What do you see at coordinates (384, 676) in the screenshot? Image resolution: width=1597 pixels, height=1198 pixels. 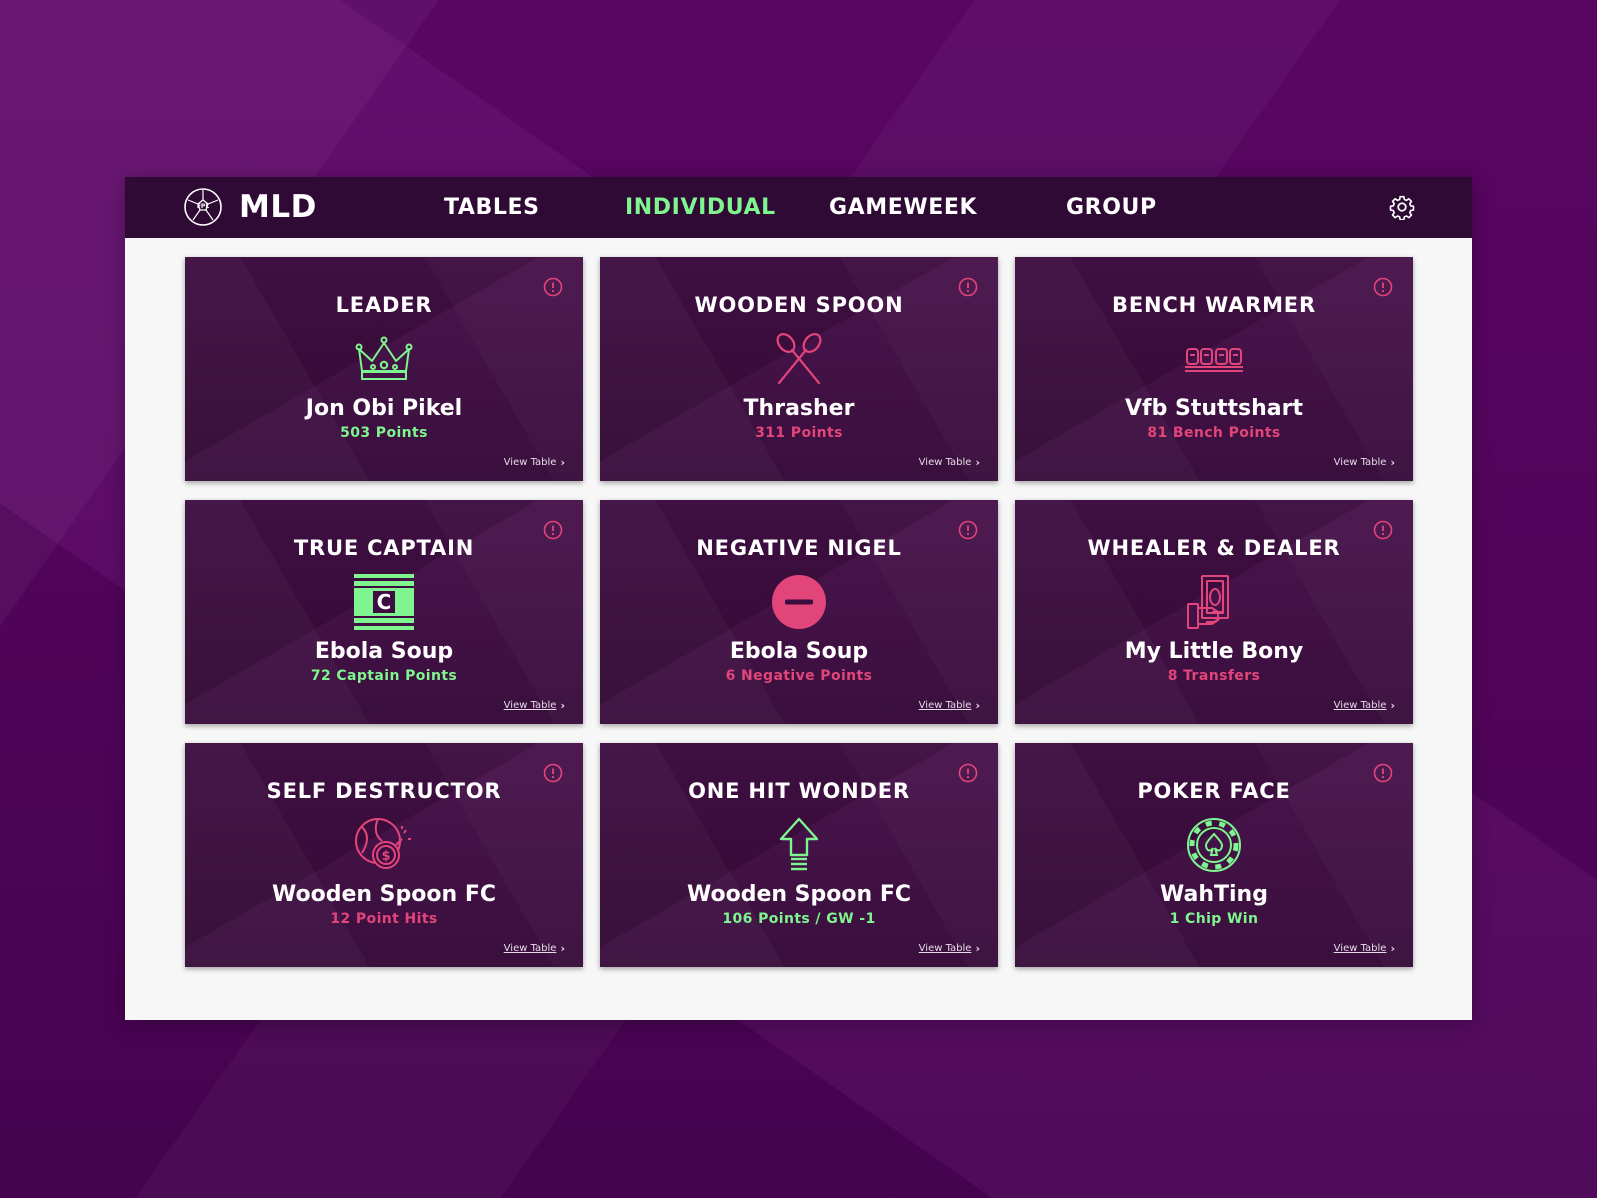 I see `winner-stat: 72 Captain Points` at bounding box center [384, 676].